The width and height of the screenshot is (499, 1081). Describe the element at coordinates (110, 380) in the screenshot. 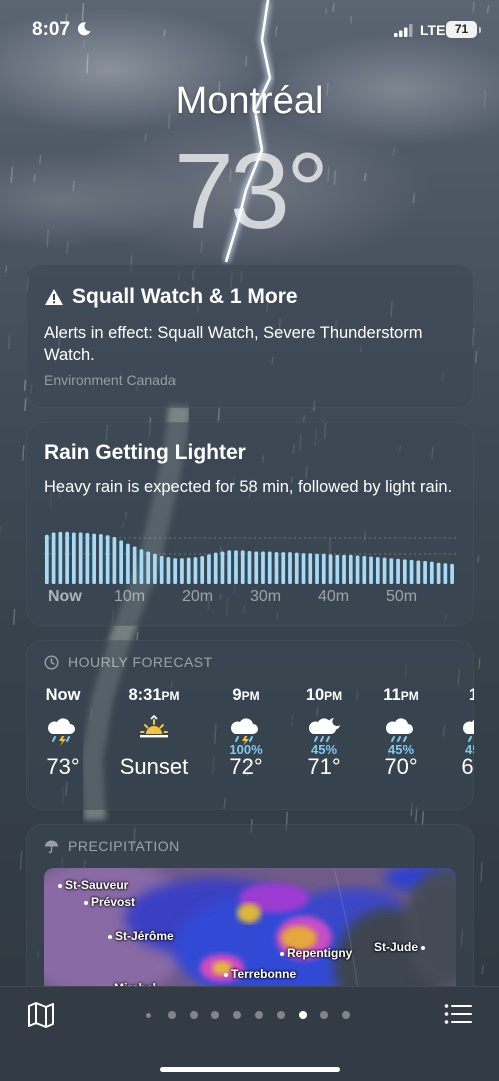

I see `alert-source: Environment Canada` at that location.